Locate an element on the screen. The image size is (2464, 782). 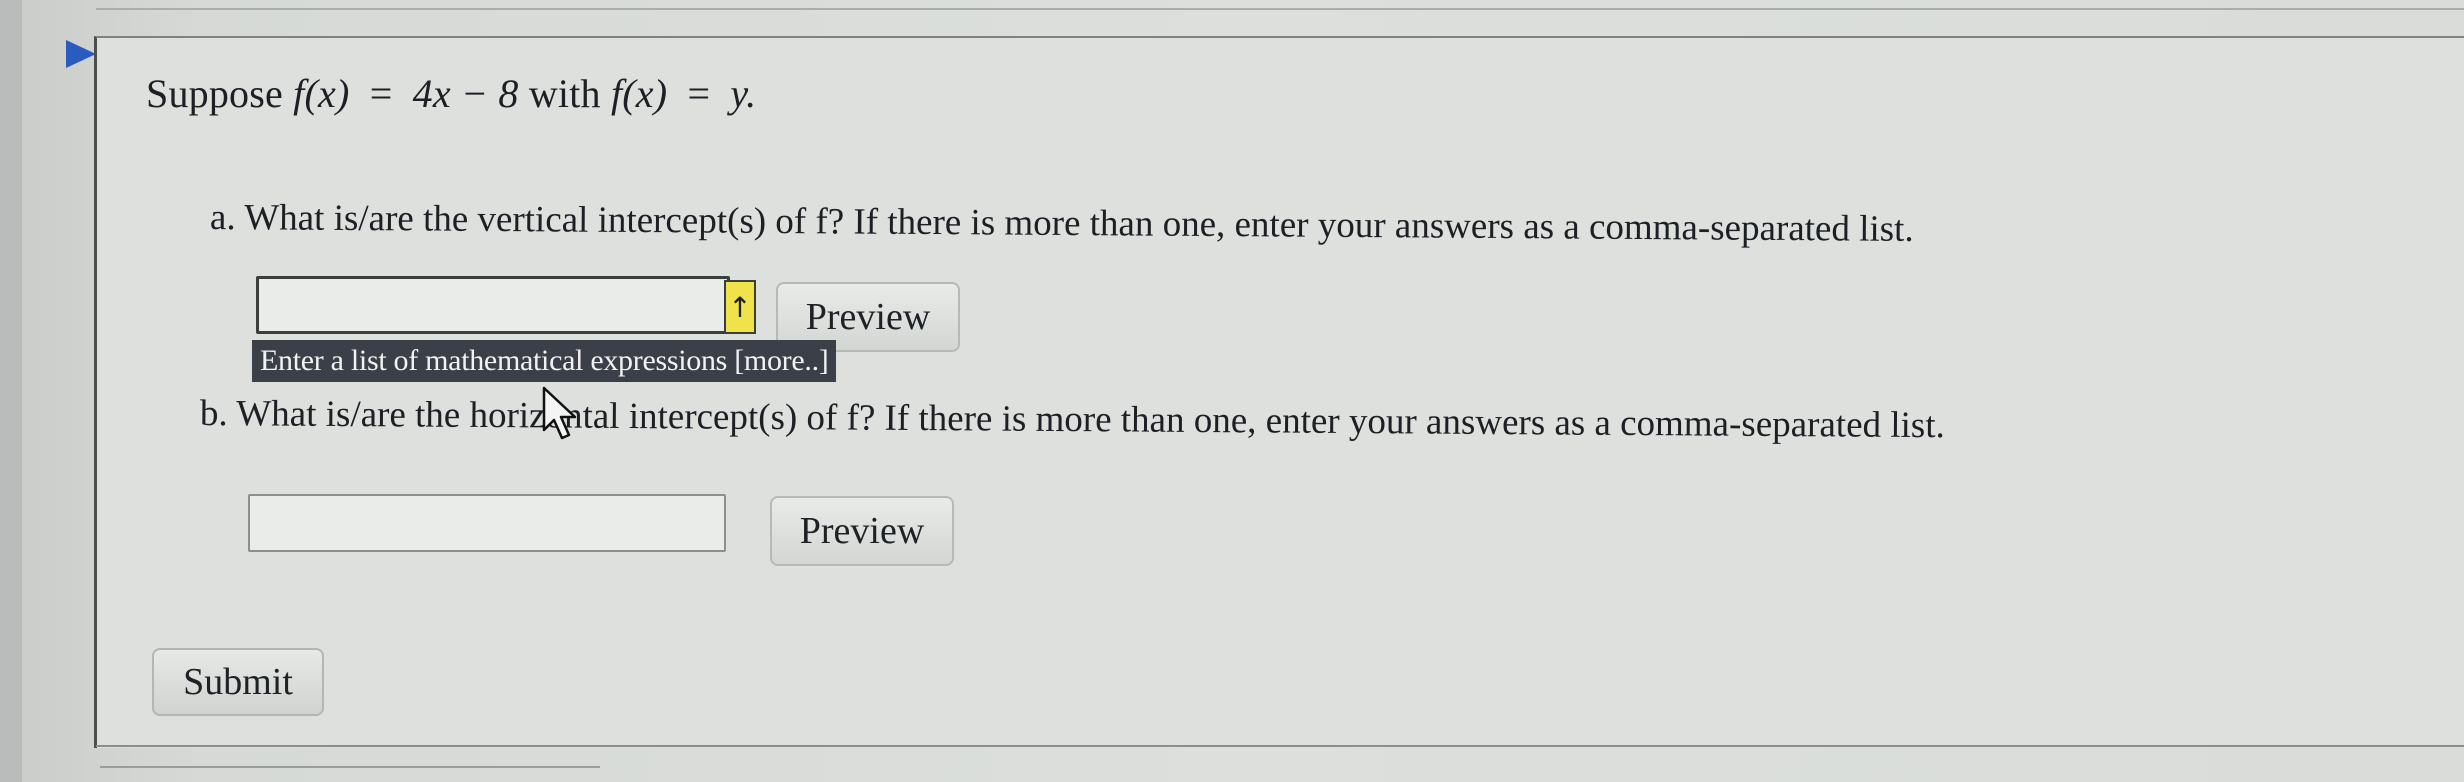
part-b-preview-label: Preview is located at coordinates (862, 531).